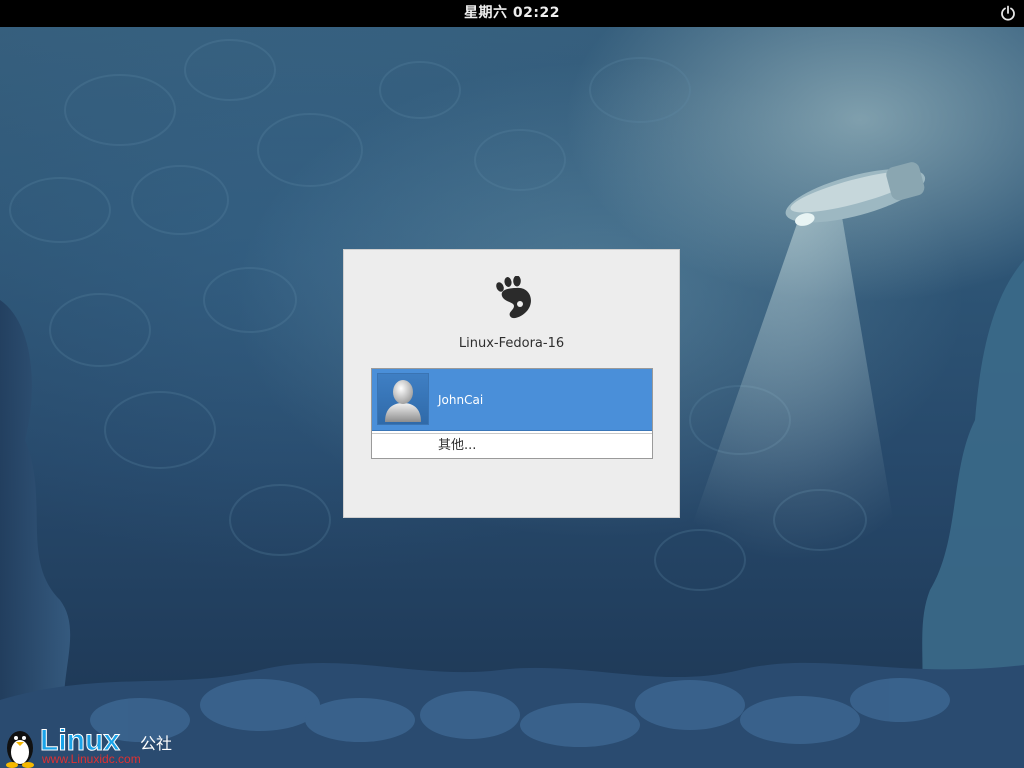 This screenshot has width=1024, height=768. Describe the element at coordinates (513, 297) in the screenshot. I see `gnome-foot-icon` at that location.